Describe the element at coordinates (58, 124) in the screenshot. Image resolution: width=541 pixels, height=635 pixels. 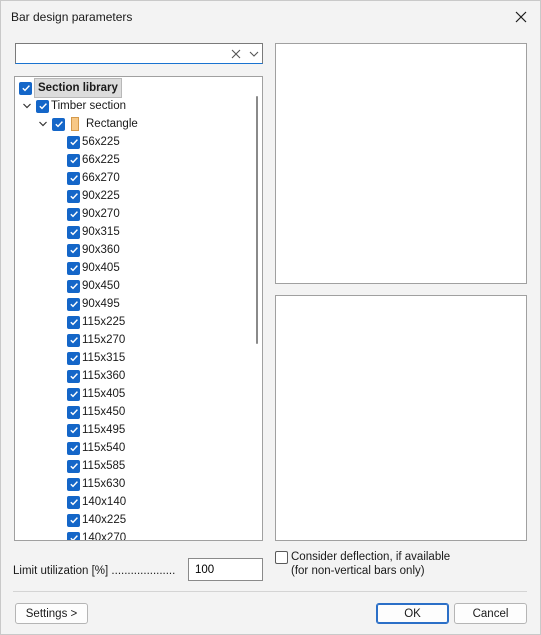
I see `shape-checkbox` at that location.